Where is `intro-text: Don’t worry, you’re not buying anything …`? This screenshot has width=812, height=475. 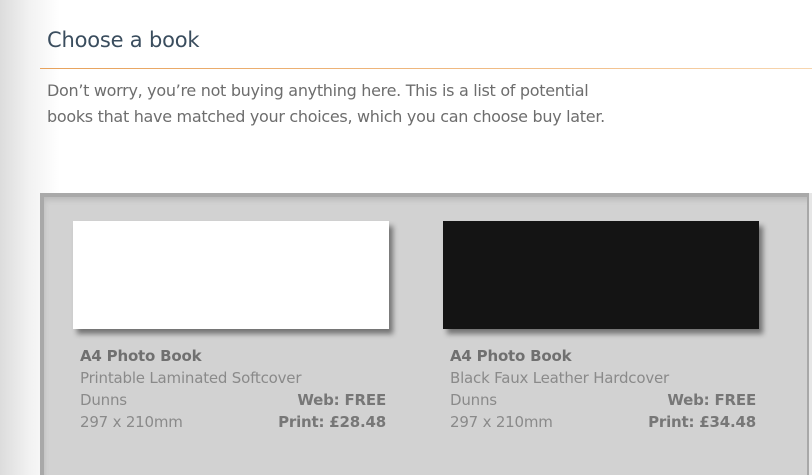 intro-text: Don’t worry, you’re not buying anything … is located at coordinates (427, 104).